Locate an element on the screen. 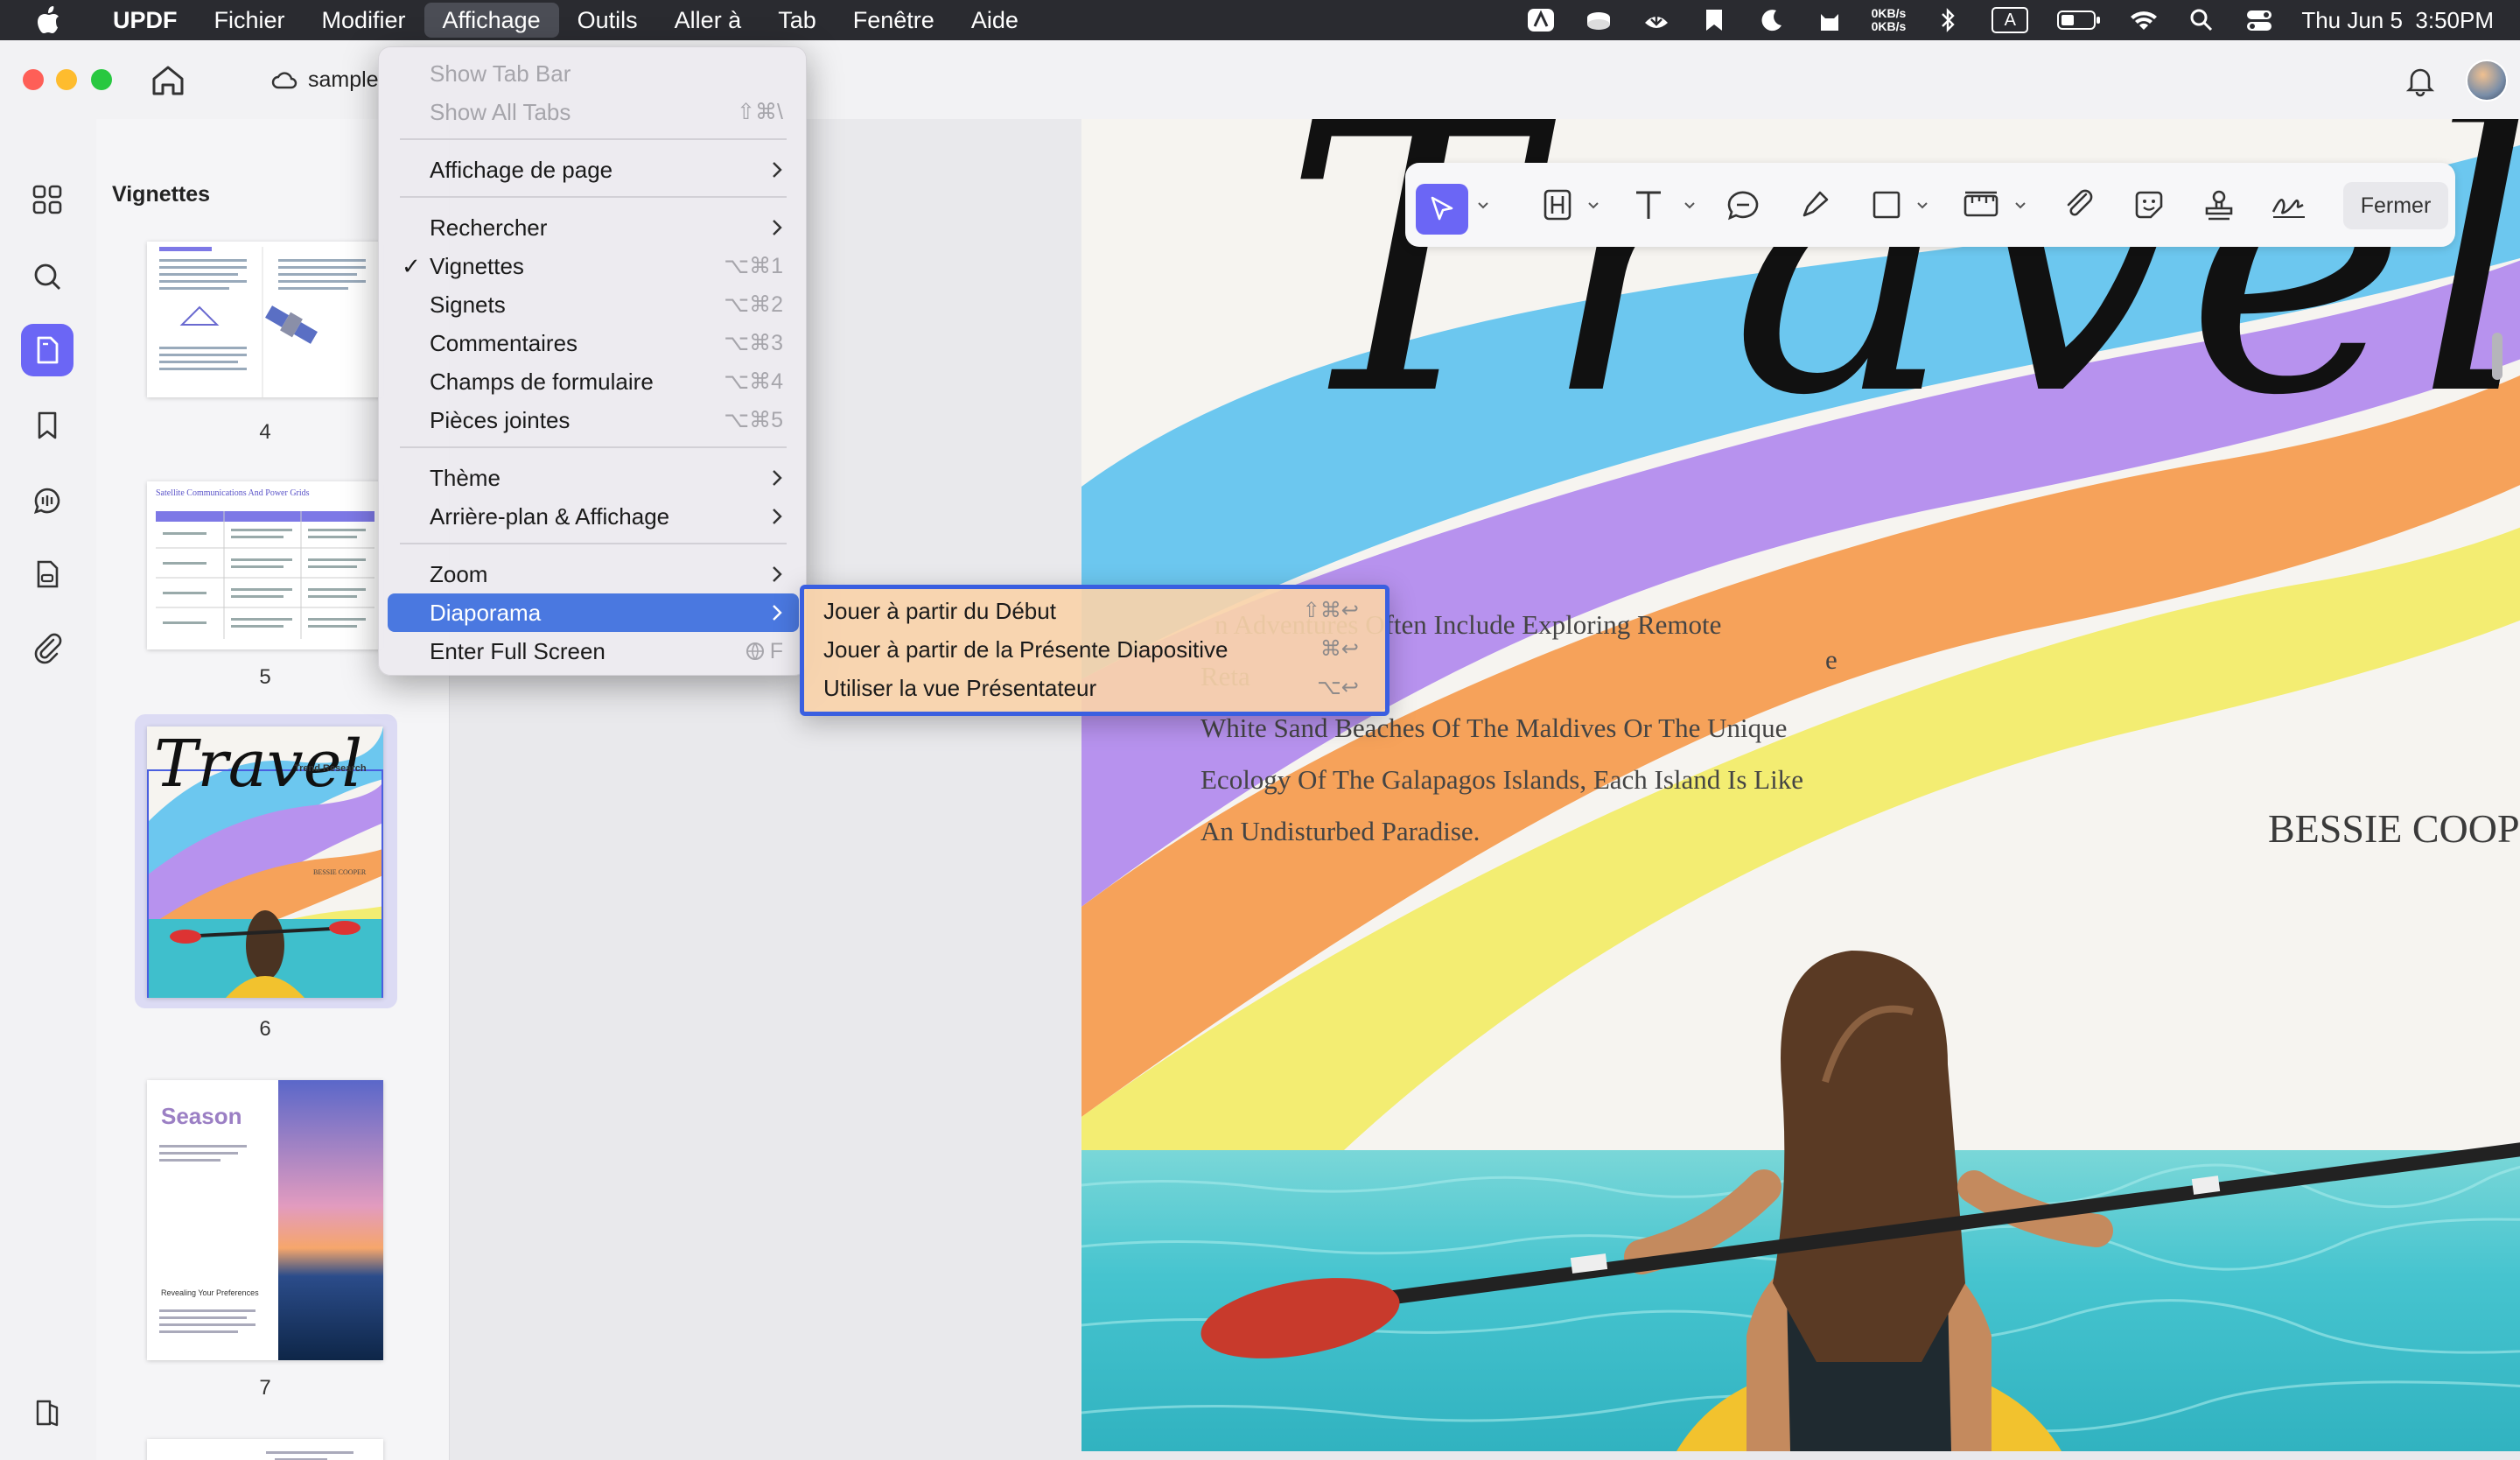 Image resolution: width=2520 pixels, height=1460 pixels. select-tool-icon is located at coordinates (1442, 209).